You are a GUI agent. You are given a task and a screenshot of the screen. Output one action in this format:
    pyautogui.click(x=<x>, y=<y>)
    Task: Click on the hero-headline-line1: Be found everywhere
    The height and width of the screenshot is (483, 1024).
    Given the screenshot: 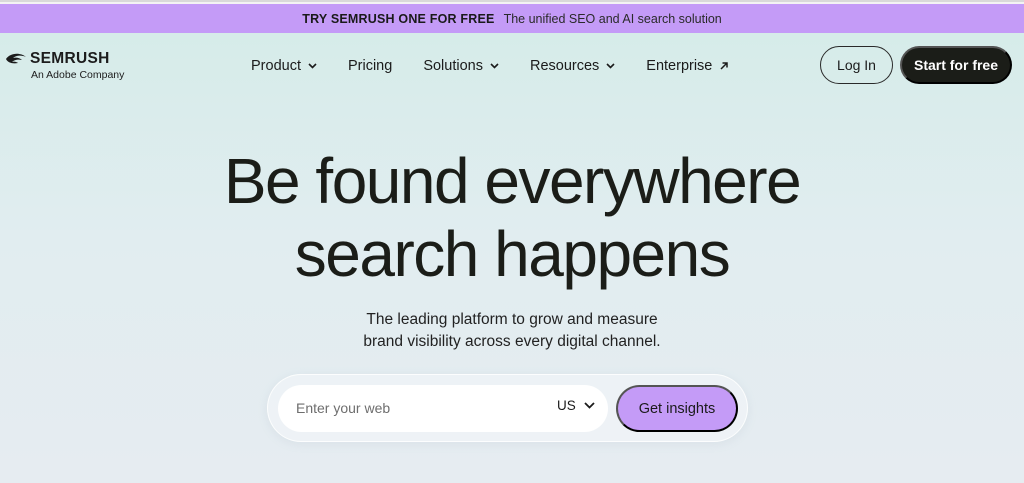 What is the action you would take?
    pyautogui.click(x=512, y=181)
    